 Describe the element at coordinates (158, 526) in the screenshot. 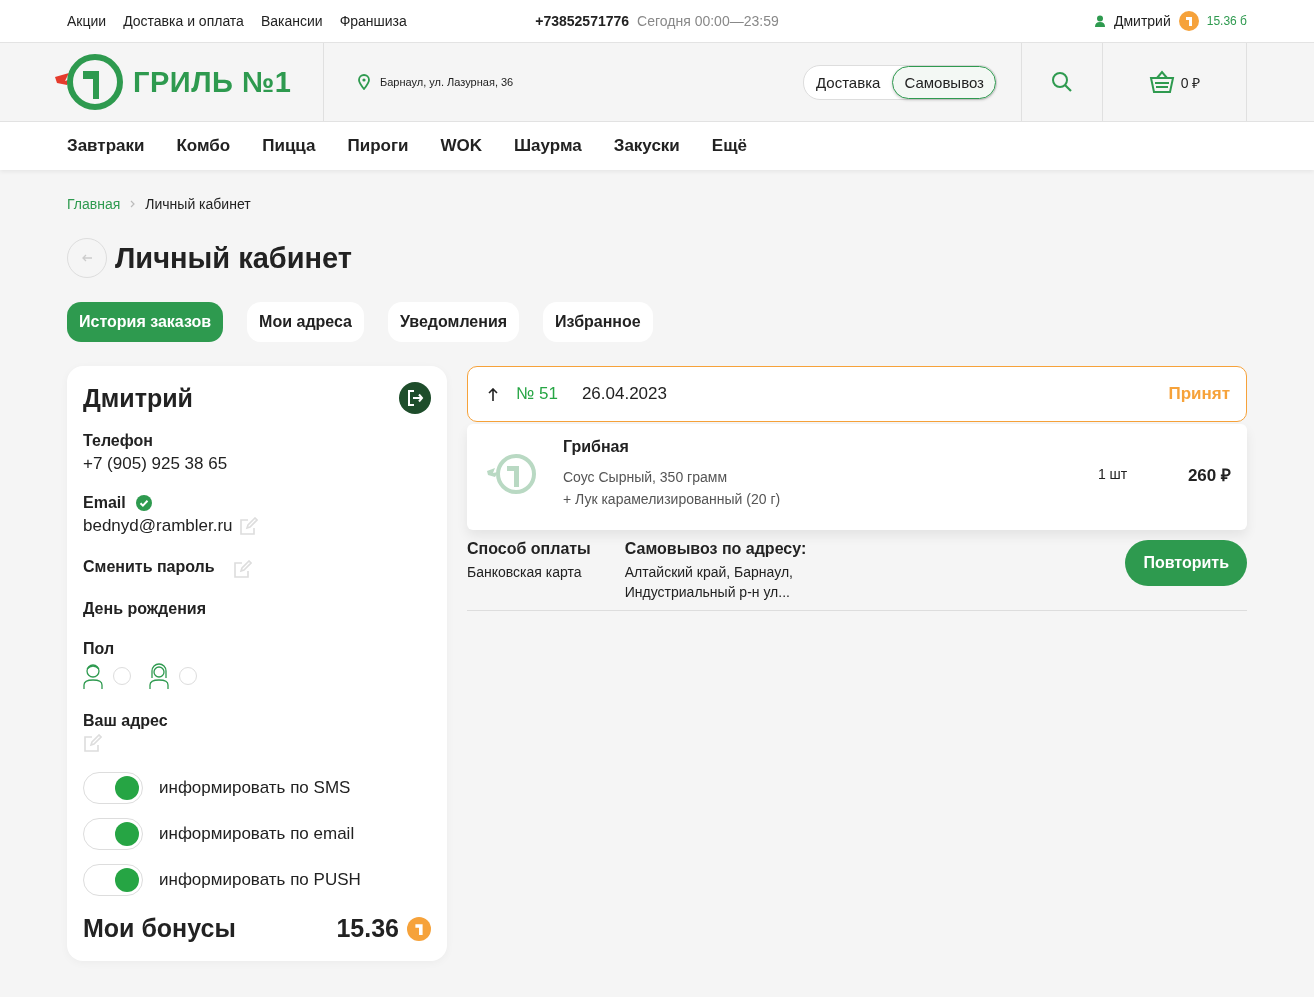

I see `email-value: bednyd@rambler.ru` at that location.